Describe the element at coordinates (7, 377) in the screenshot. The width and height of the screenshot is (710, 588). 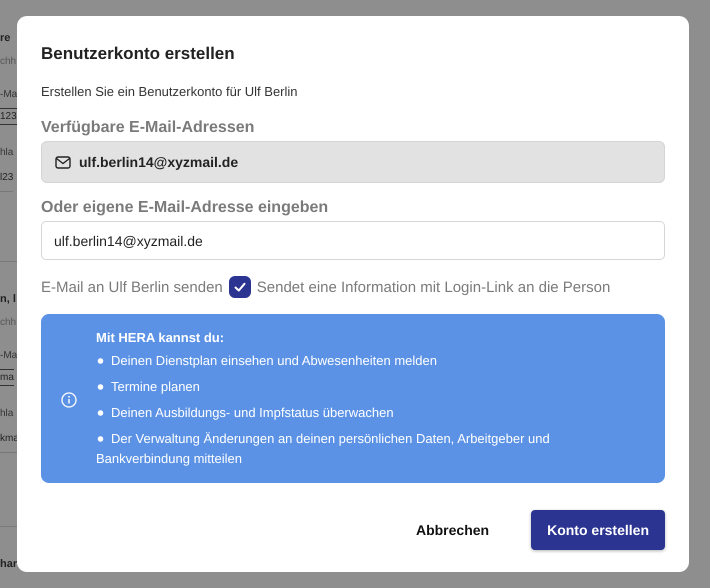
I see `background-field: ma` at that location.